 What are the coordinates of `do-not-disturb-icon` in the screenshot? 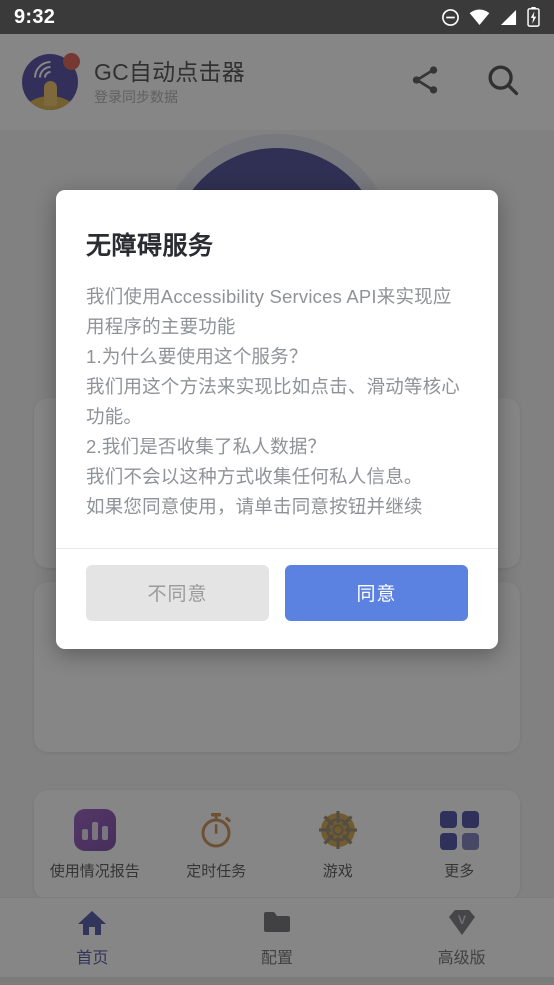 It's located at (450, 17).